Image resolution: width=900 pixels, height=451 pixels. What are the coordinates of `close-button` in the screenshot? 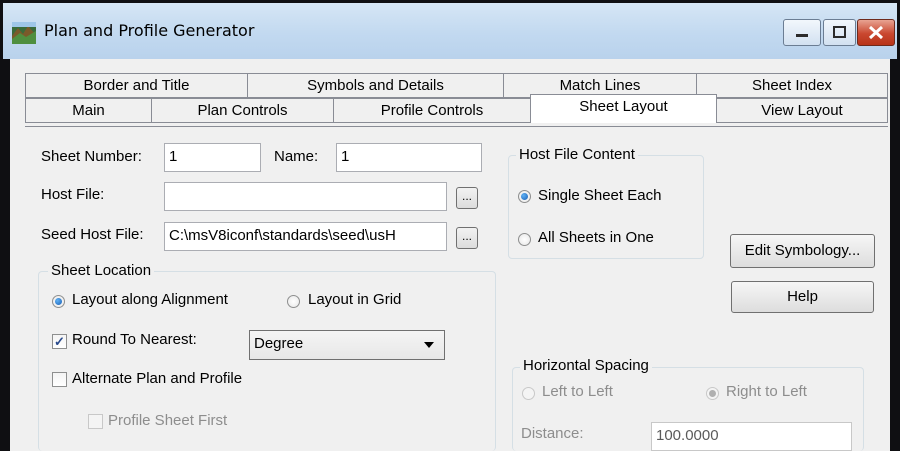 It's located at (876, 32).